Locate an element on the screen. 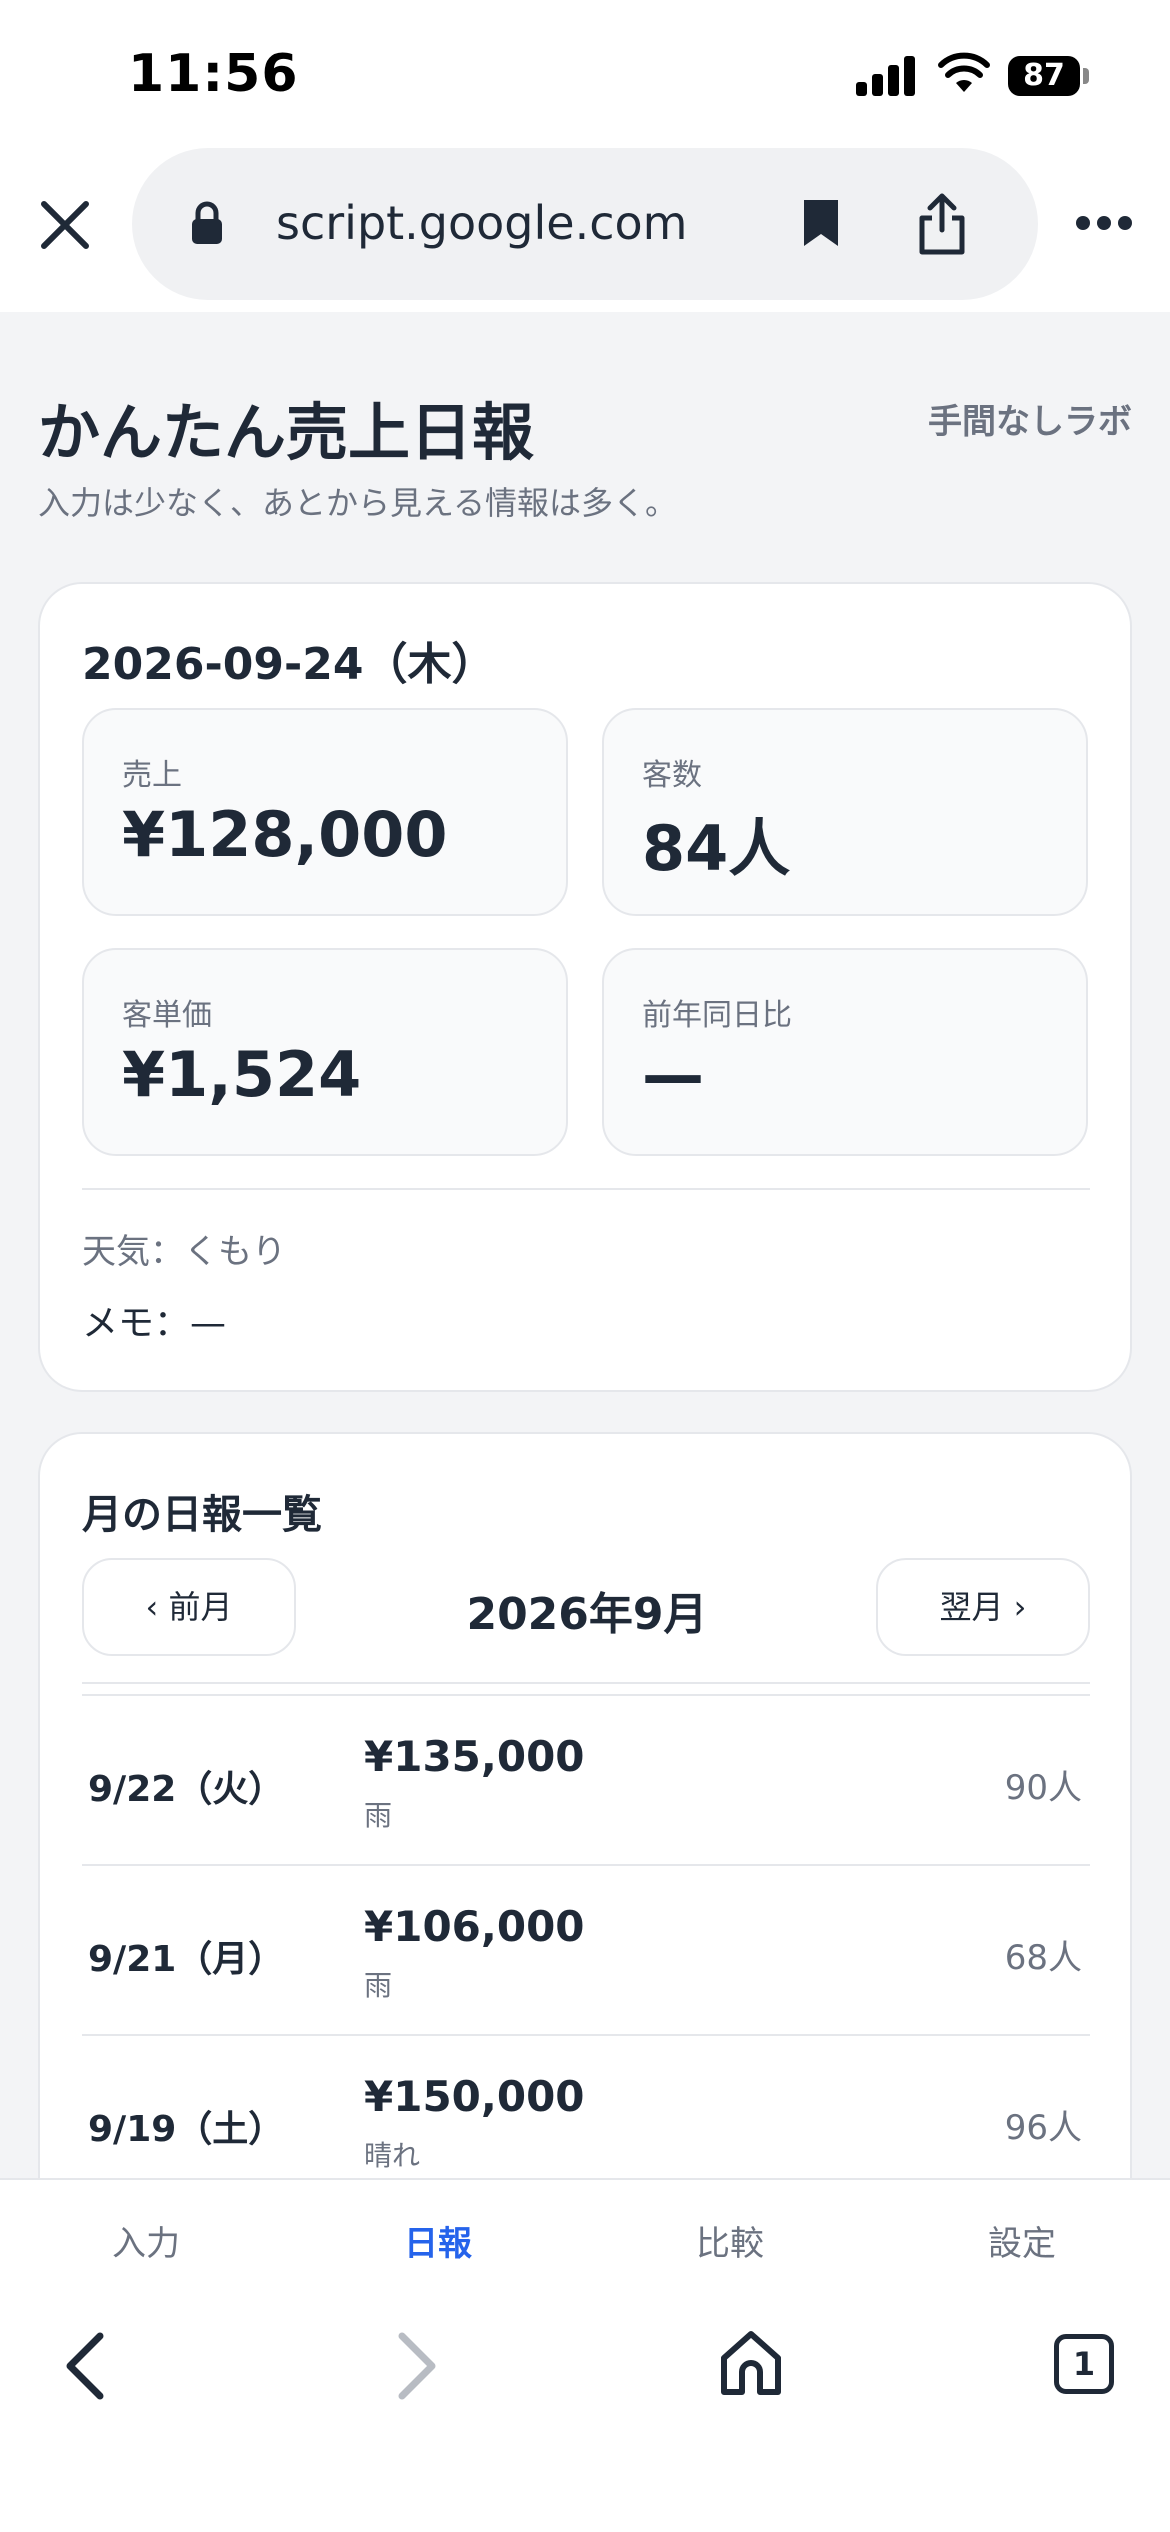  signal-icon is located at coordinates (886, 76).